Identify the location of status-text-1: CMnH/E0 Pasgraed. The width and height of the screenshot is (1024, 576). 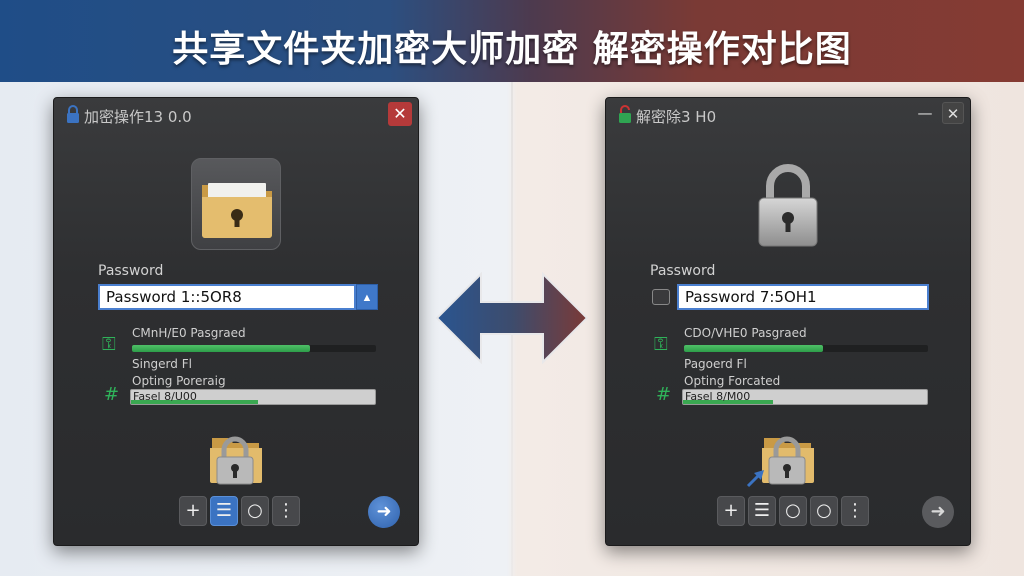
(189, 333).